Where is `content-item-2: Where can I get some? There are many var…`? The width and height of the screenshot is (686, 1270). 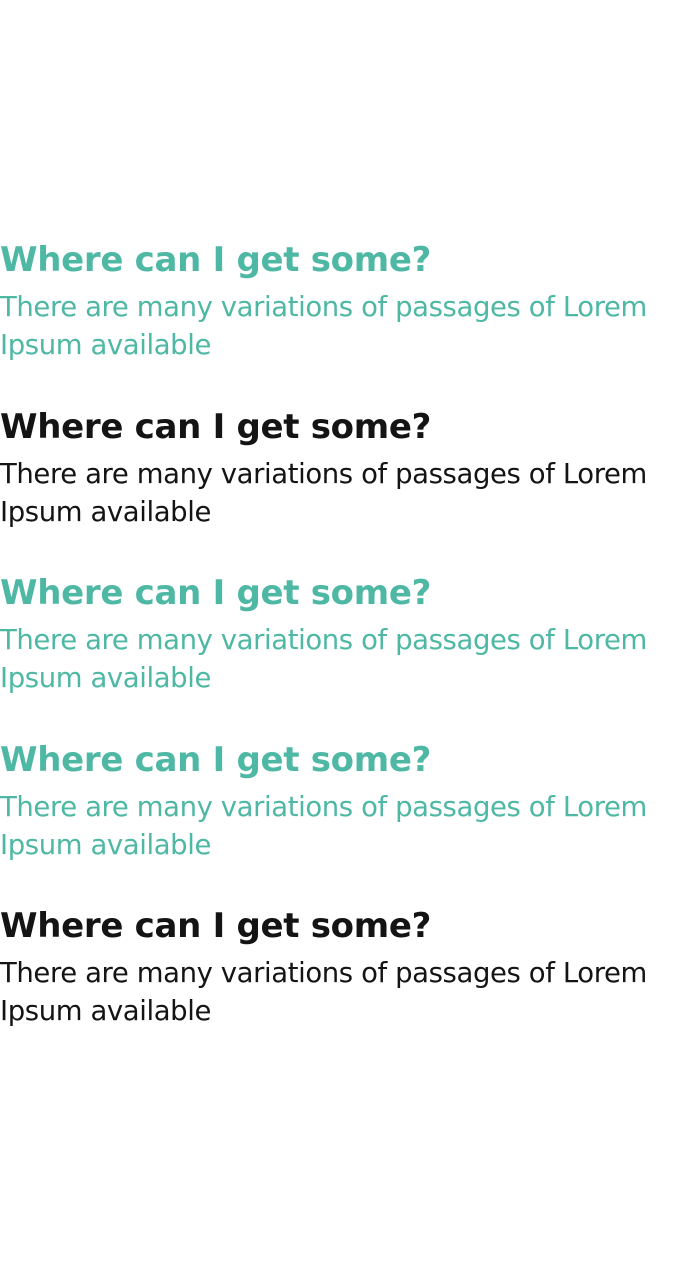
content-item-2: Where can I get some? There are many var… is located at coordinates (343, 486).